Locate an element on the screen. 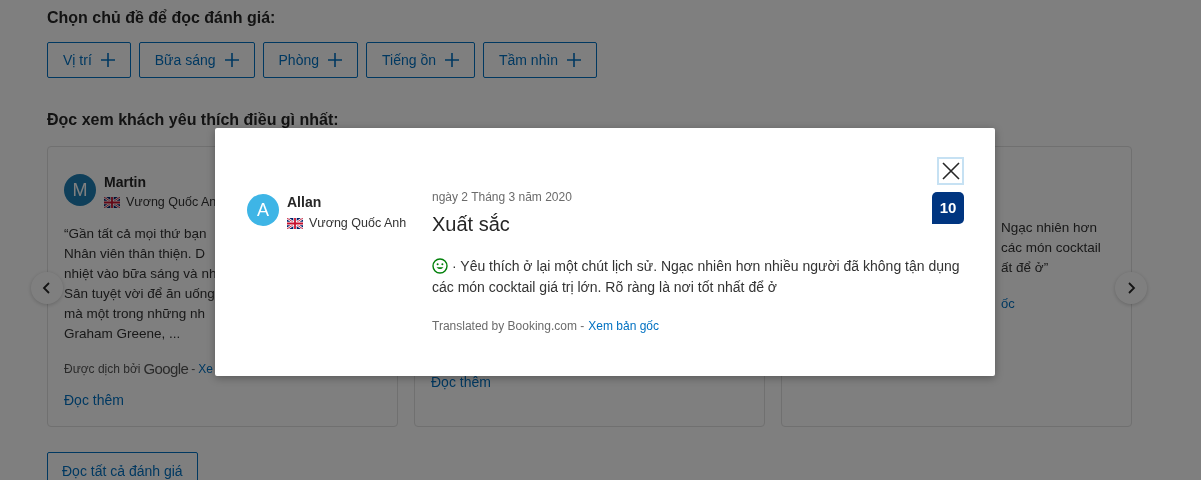 Image resolution: width=1201 pixels, height=480 pixels. review-text: · Yêu thích ở lại một chút lịch sử. Ngạc nhiên hơn nhiều người đã không tận dụng các món cocktail giá trị lớn. Rõ ràng là nơi tốt nhất để ở is located at coordinates (696, 277).